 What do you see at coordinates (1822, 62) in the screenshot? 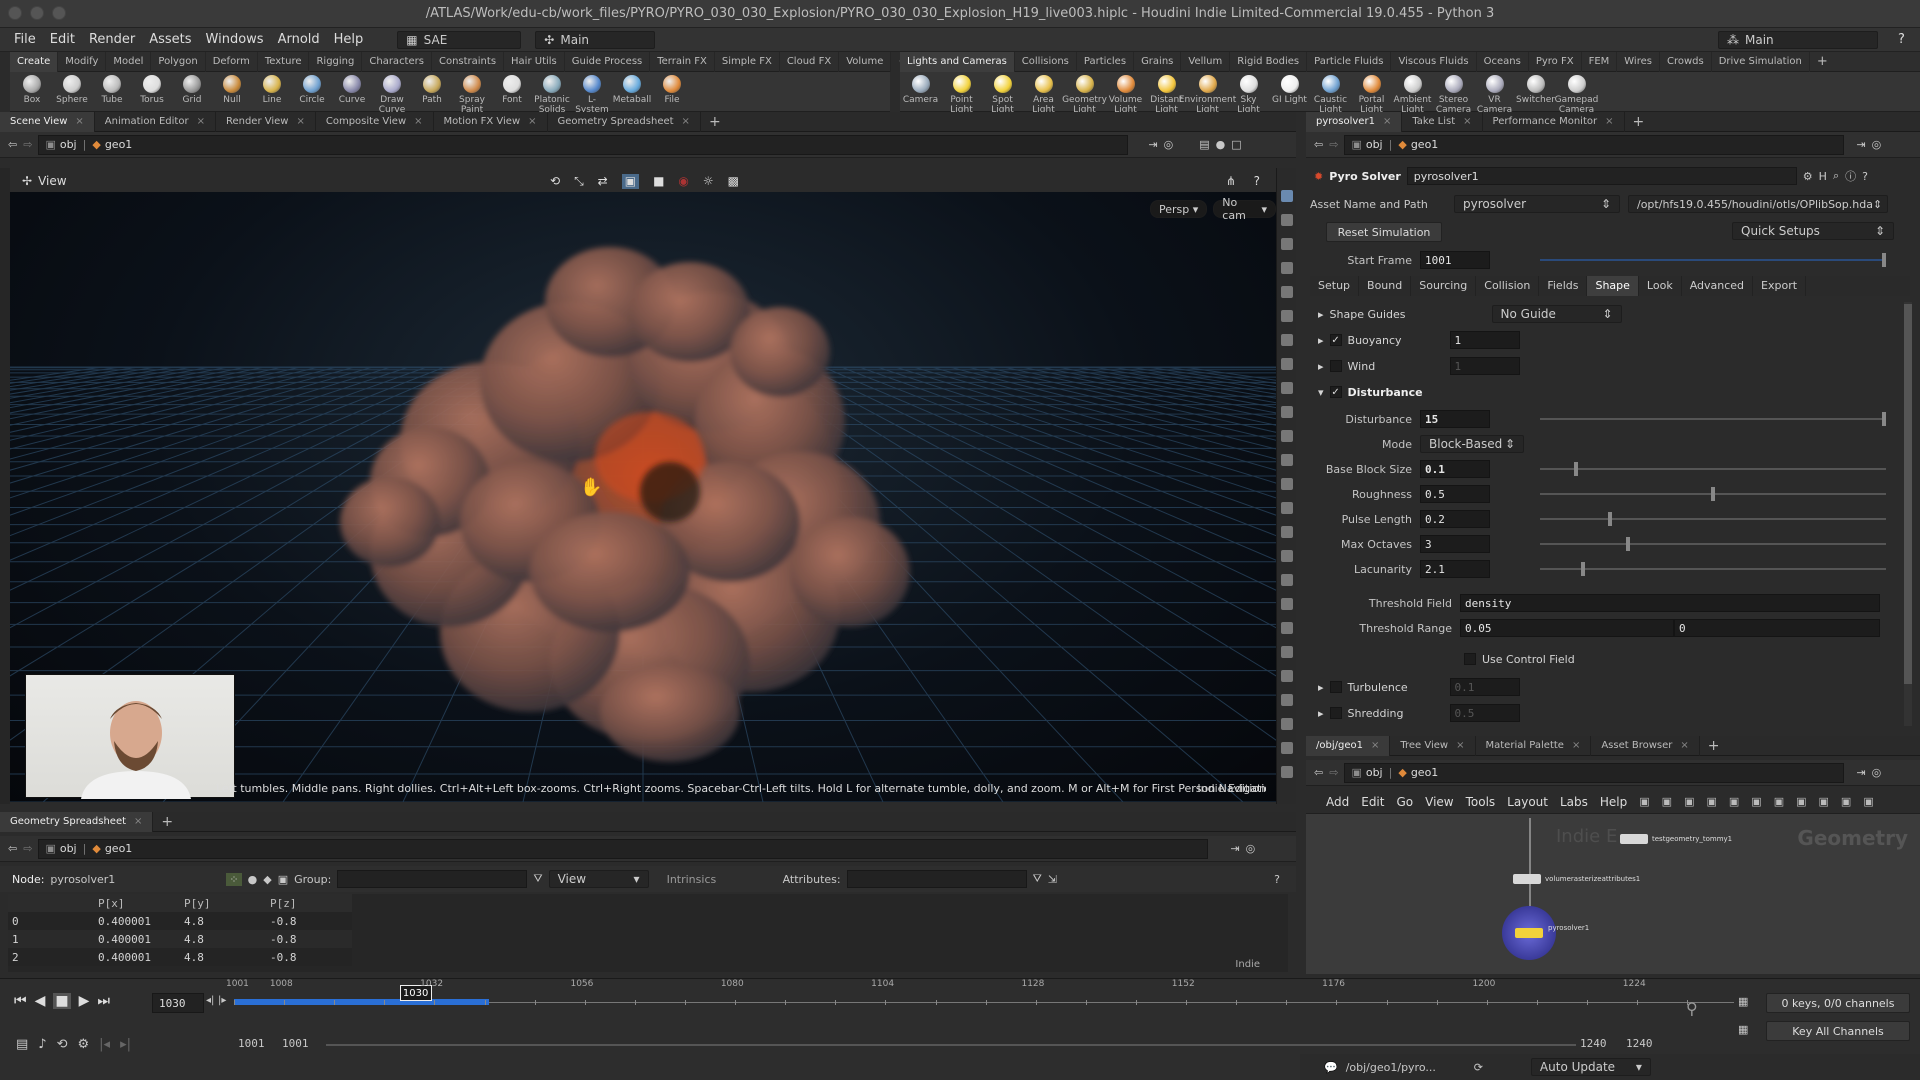
I see `add-shelf-icon: +` at bounding box center [1822, 62].